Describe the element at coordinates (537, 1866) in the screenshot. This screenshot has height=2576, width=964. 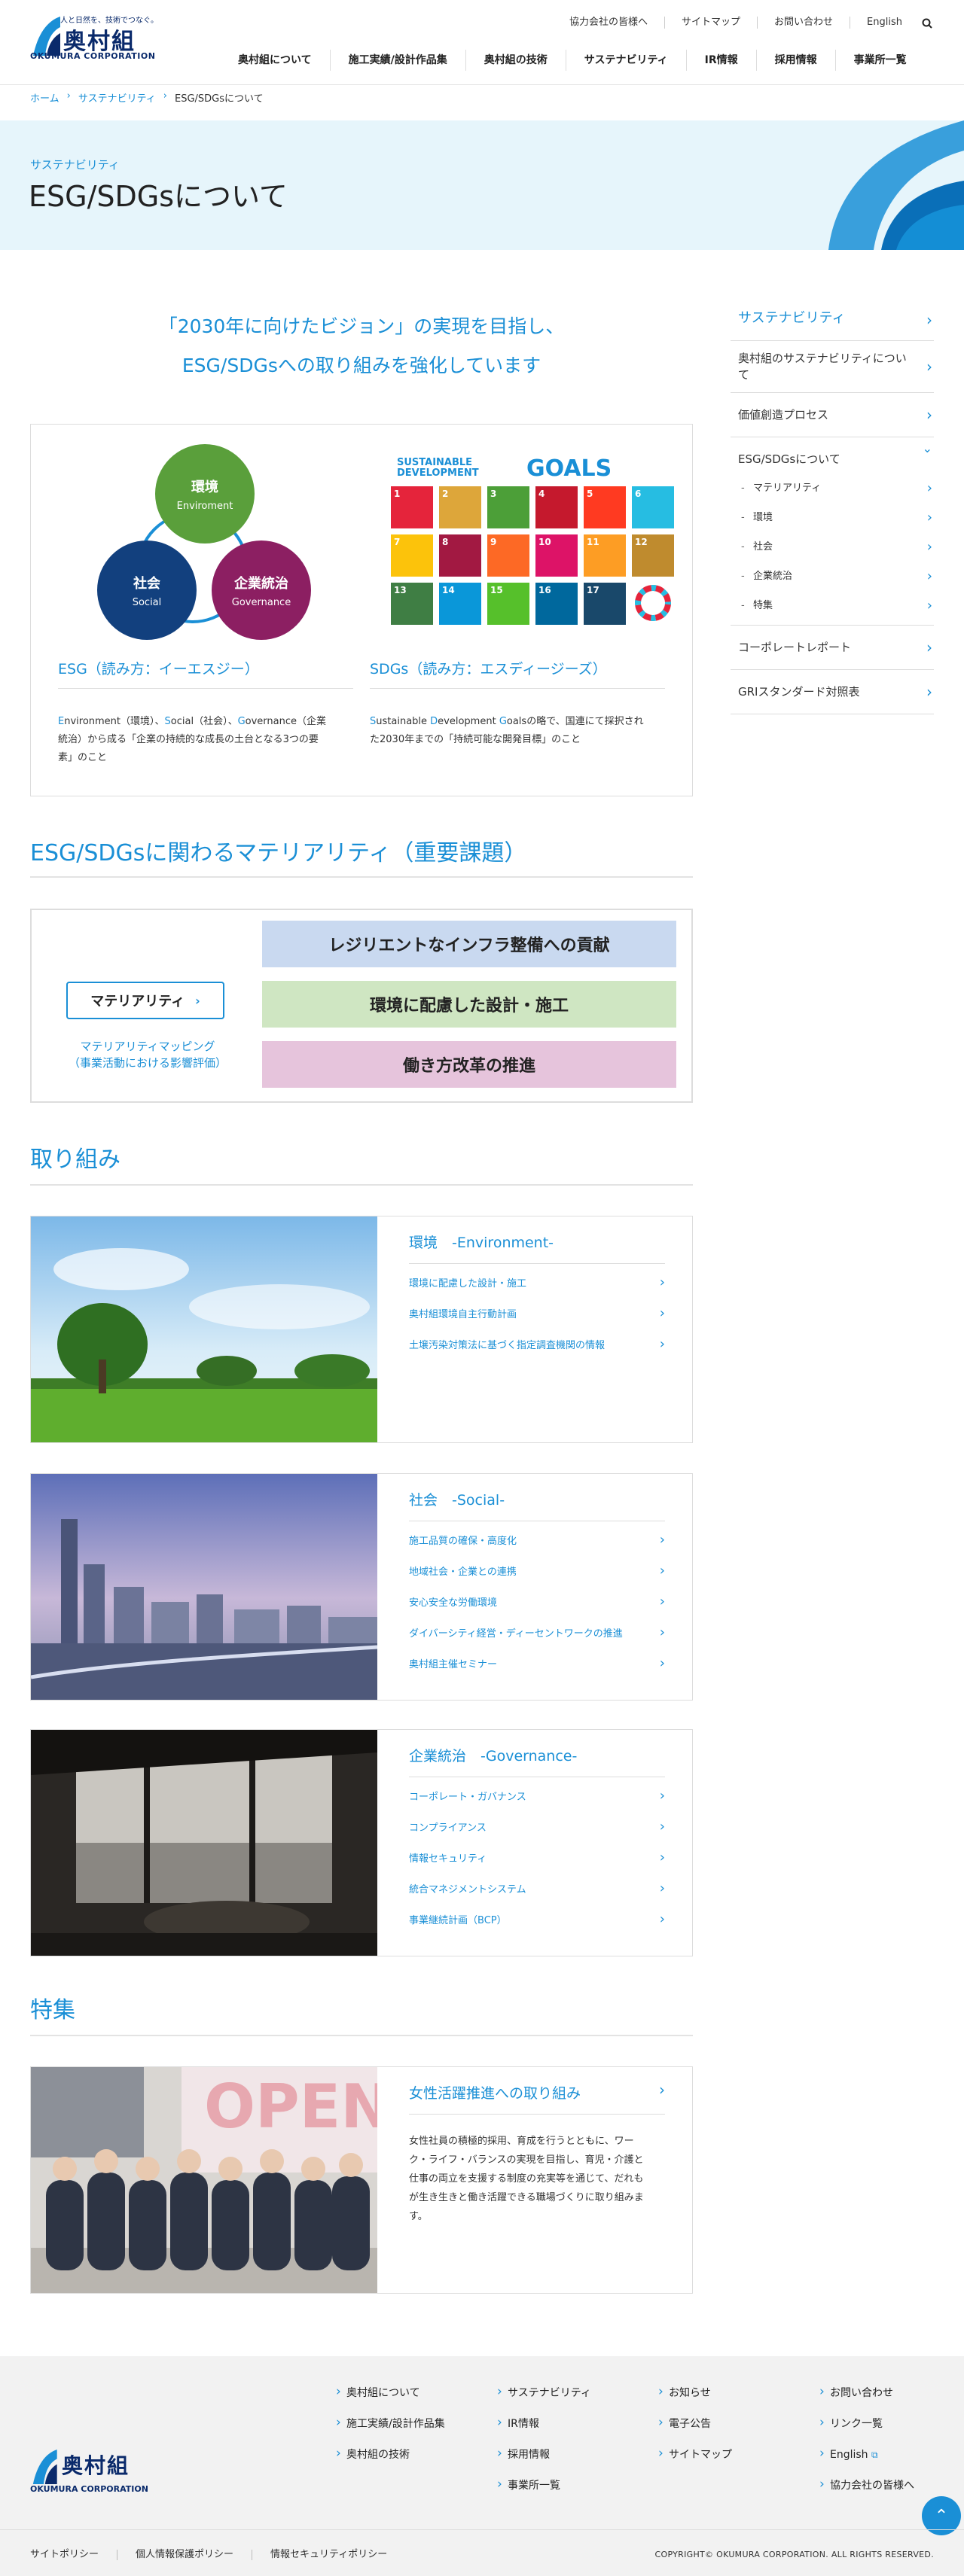
I see `link-info-security: 情報セキュリティ` at that location.